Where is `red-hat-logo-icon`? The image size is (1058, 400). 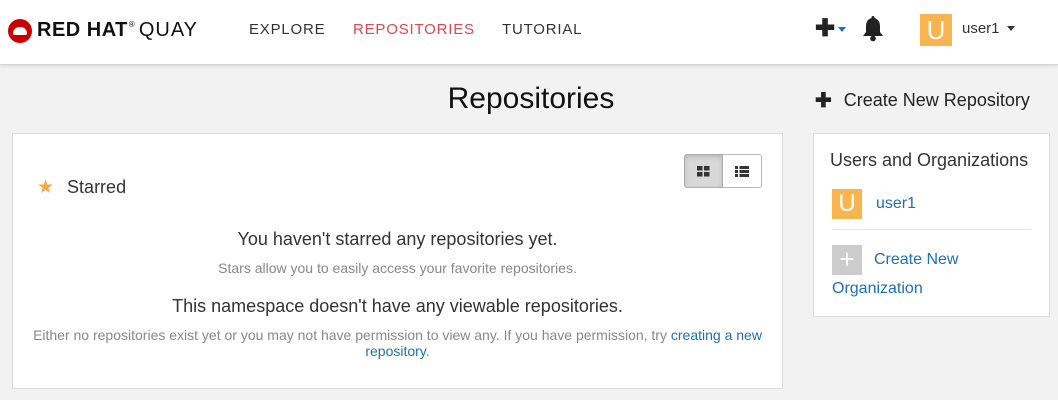
red-hat-logo-icon is located at coordinates (20, 30).